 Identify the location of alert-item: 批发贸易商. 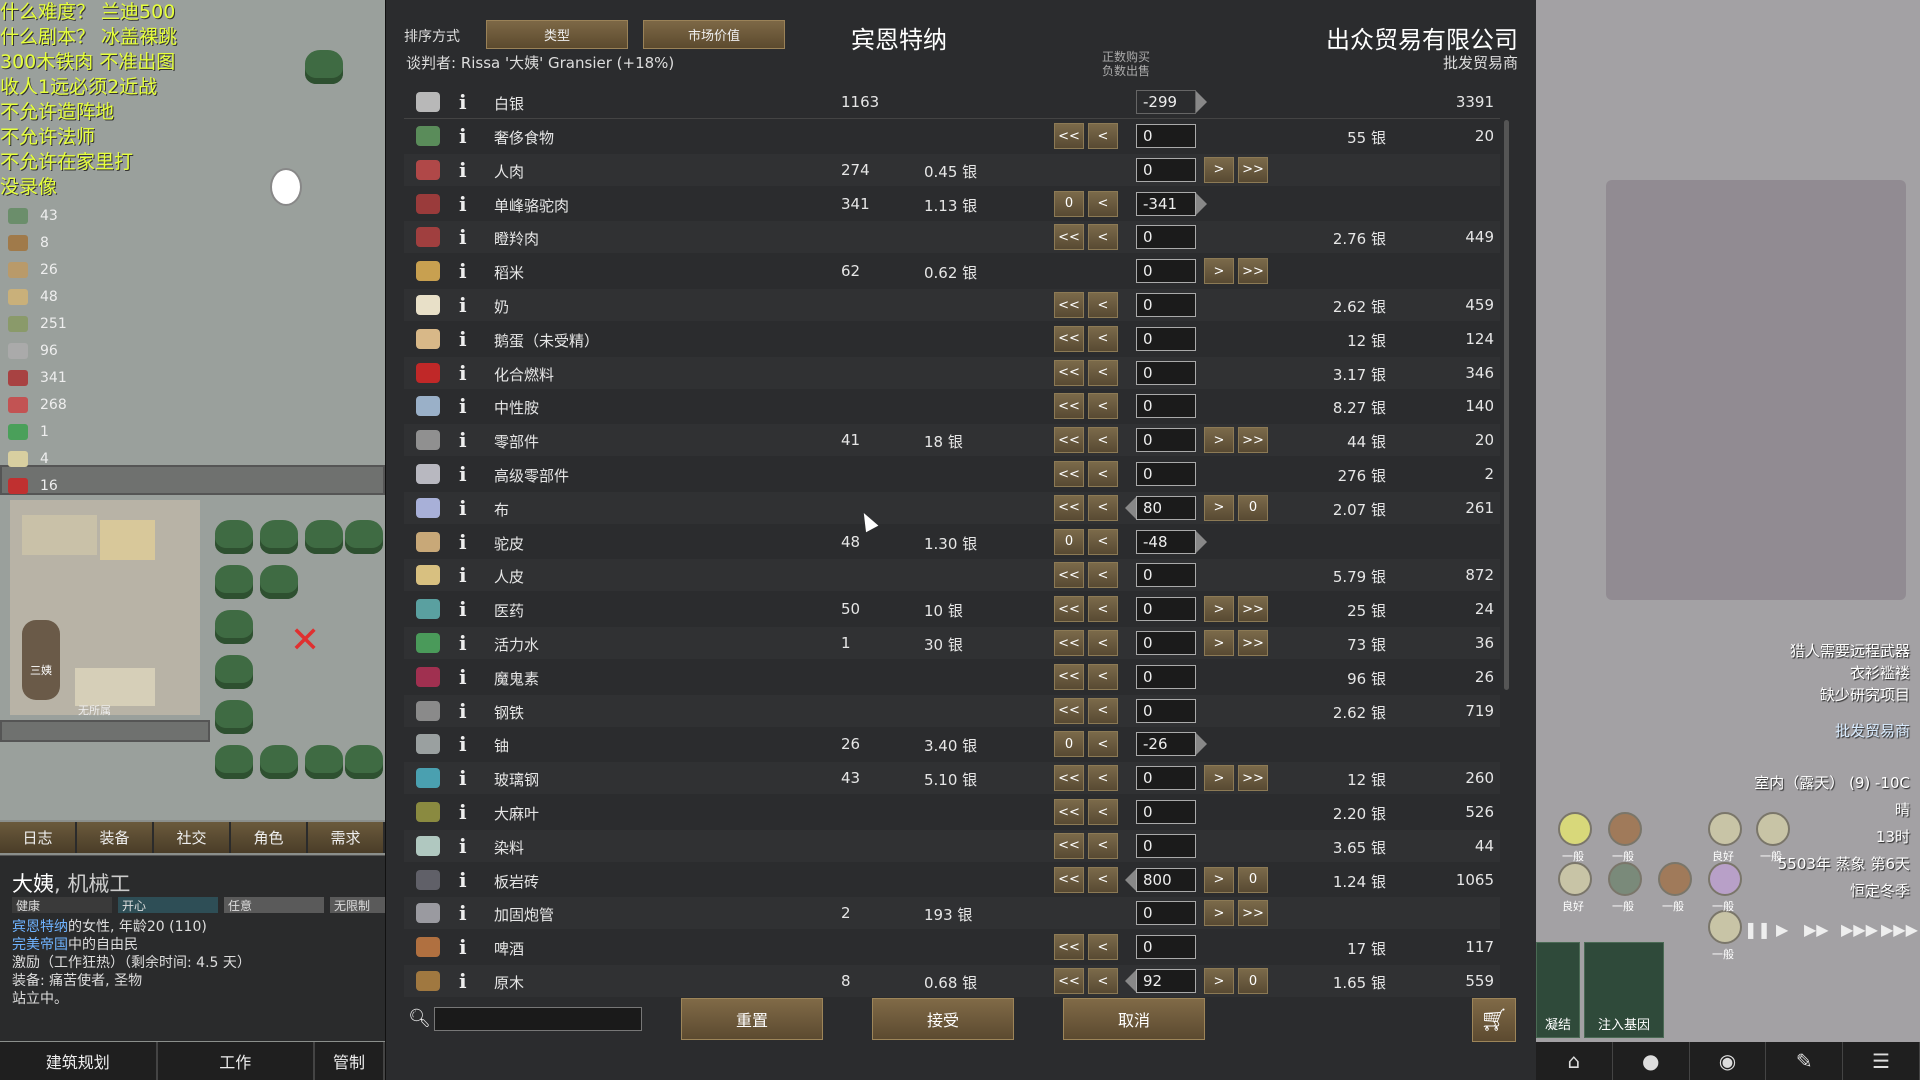
(1850, 731).